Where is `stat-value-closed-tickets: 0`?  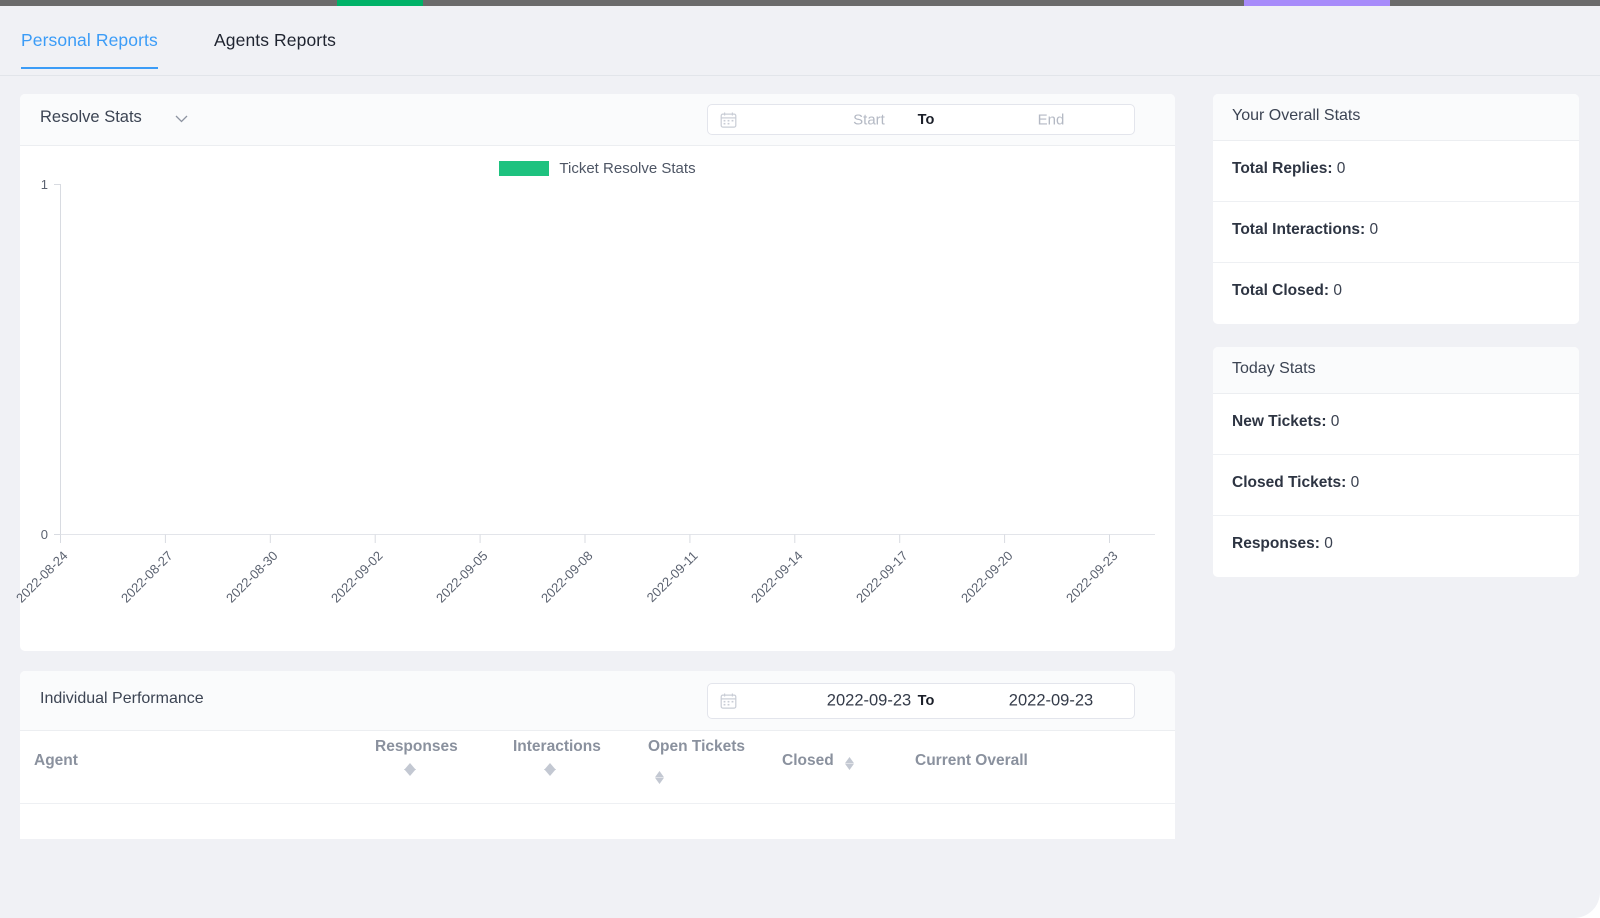 stat-value-closed-tickets: 0 is located at coordinates (1355, 482).